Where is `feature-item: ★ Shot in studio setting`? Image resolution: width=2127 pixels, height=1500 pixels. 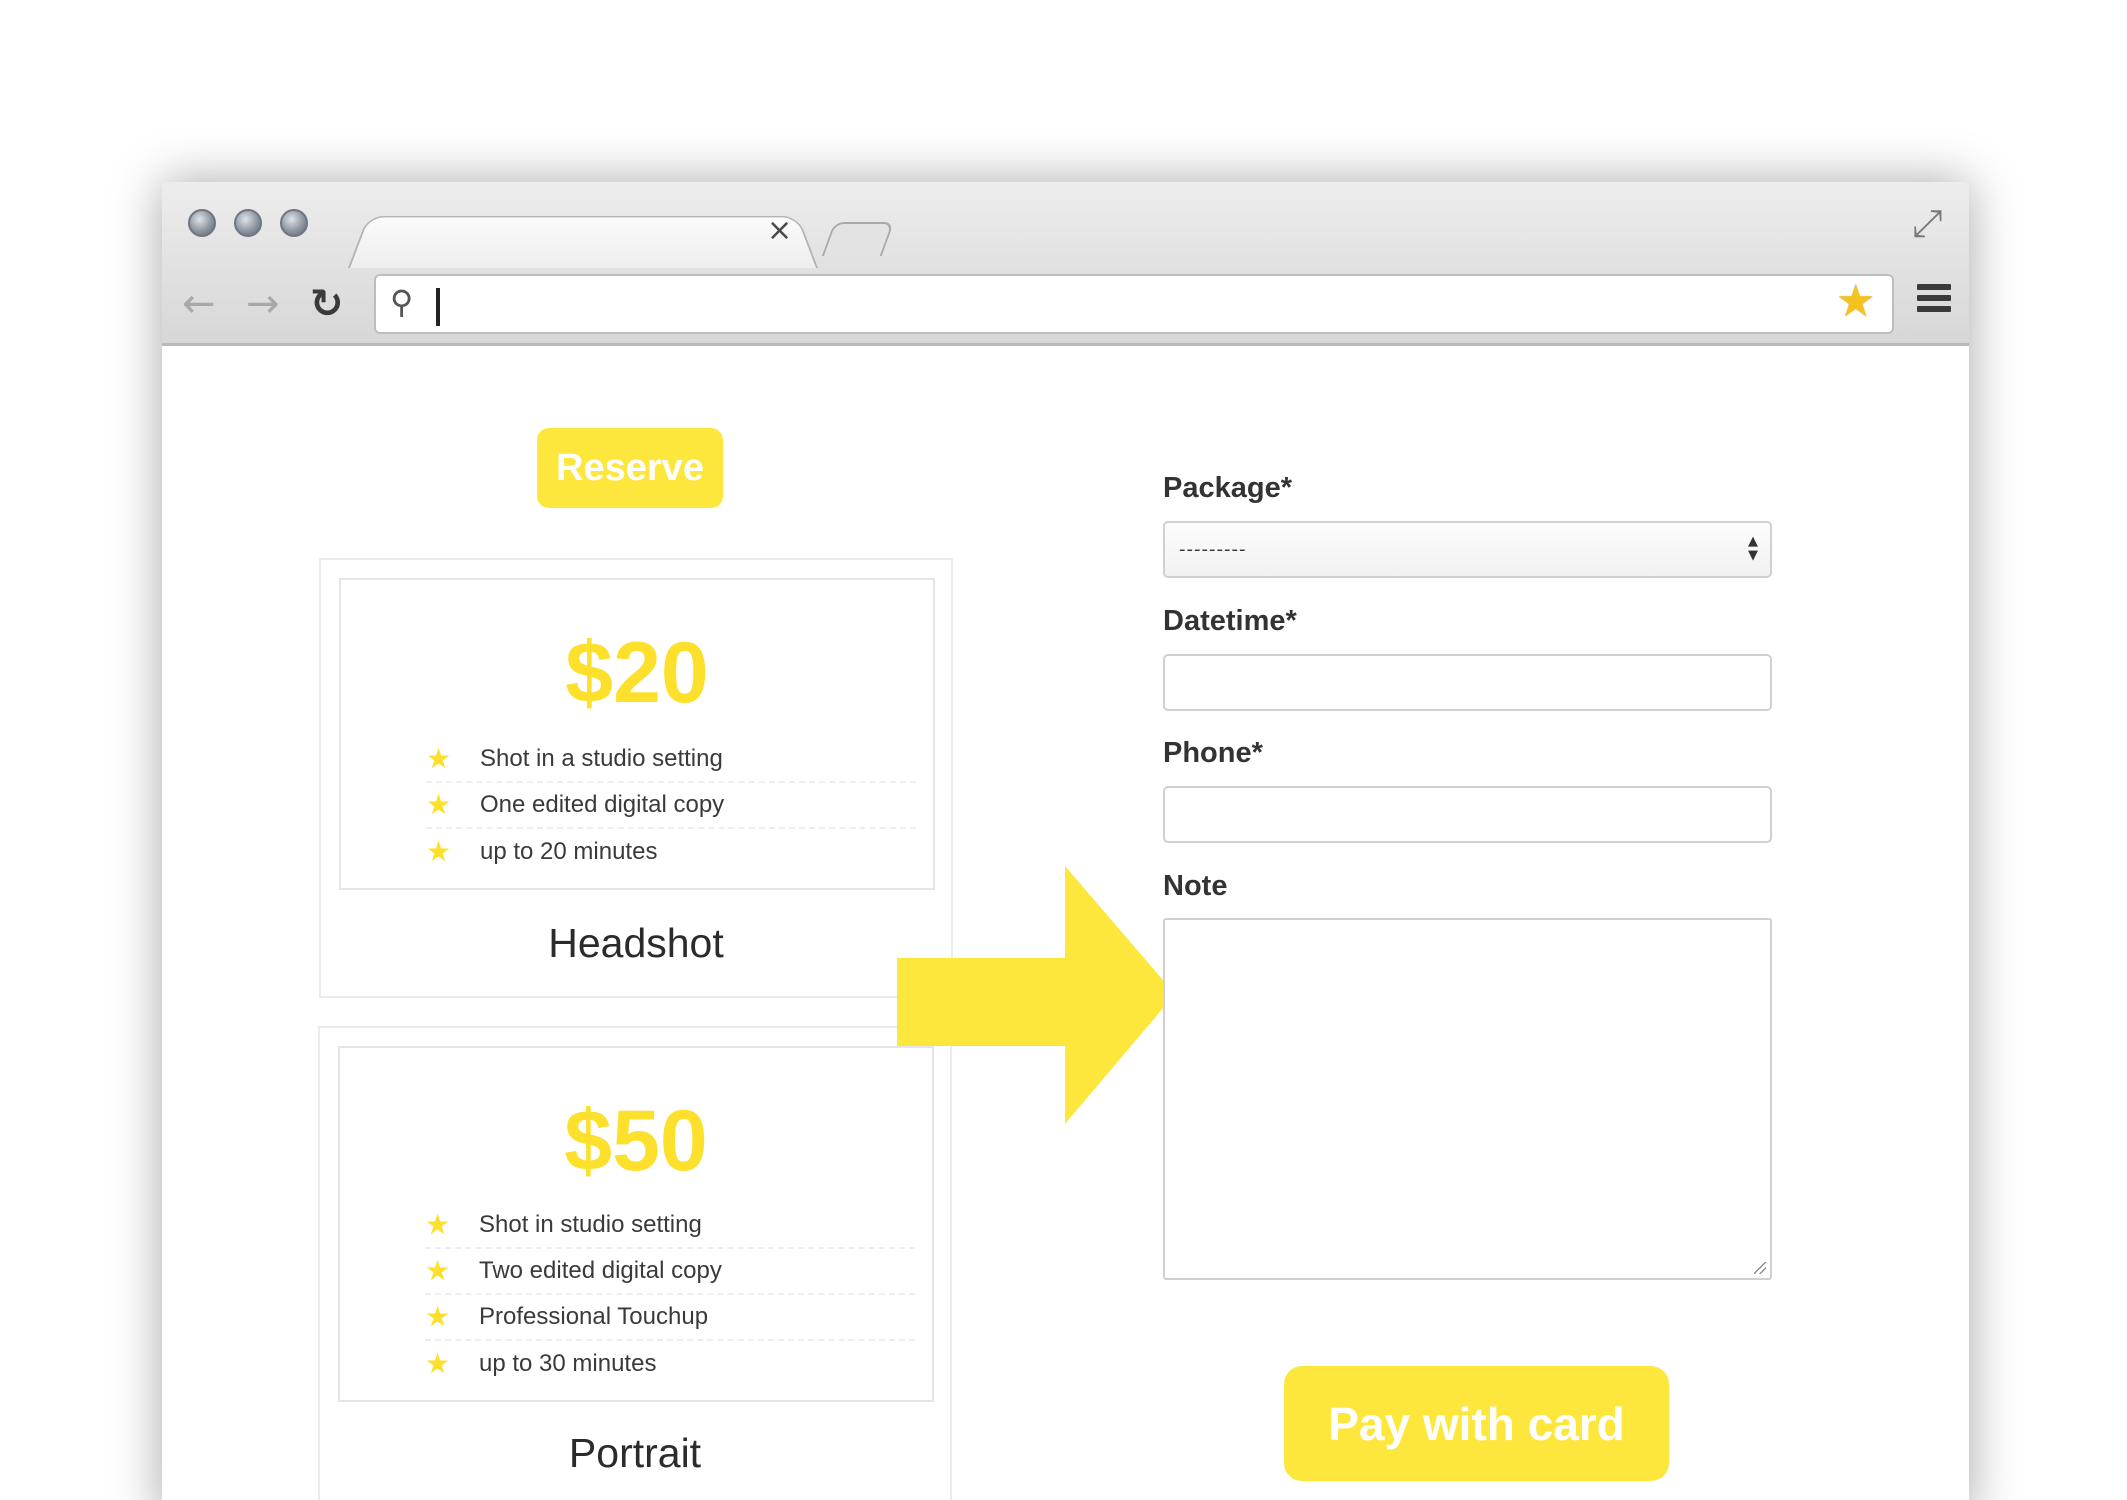
feature-item: ★ Shot in studio setting is located at coordinates (670, 1226).